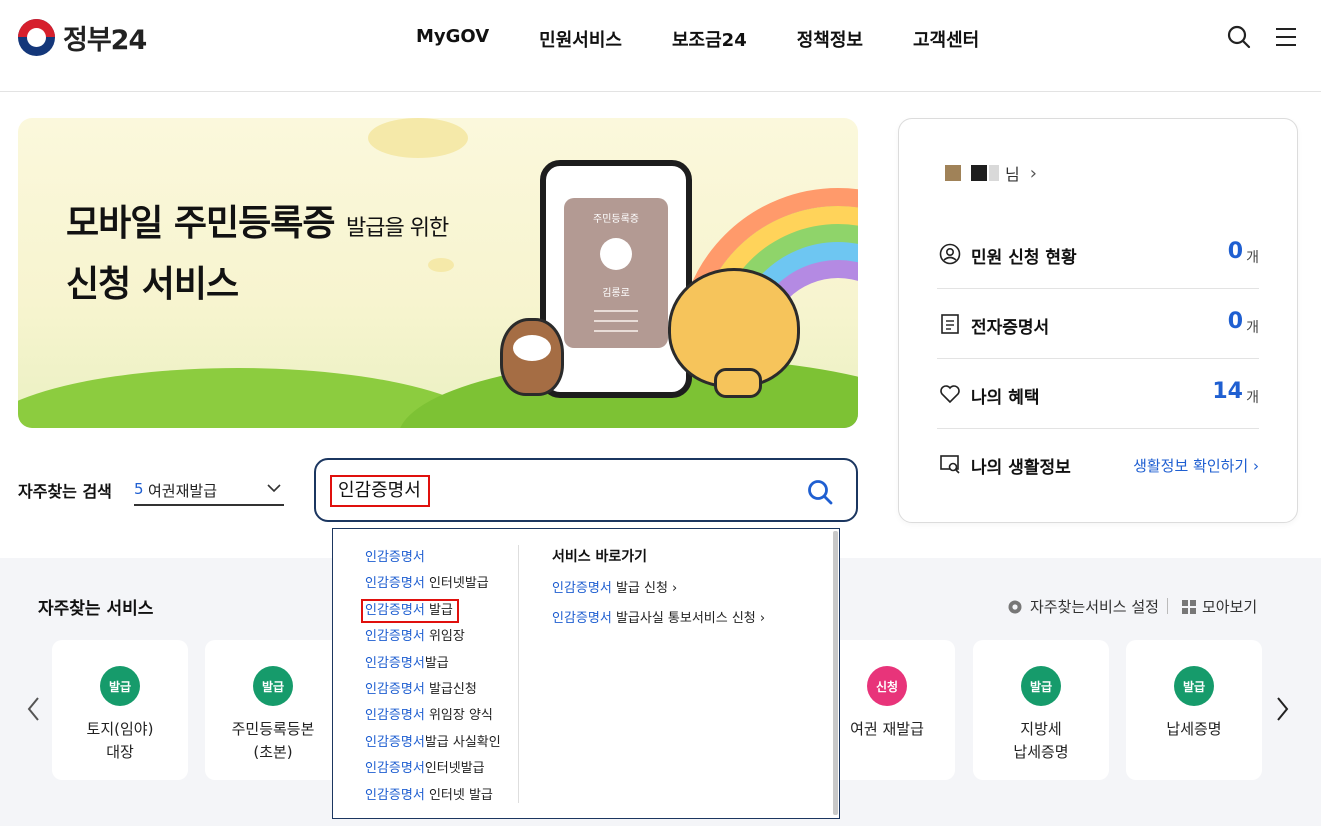 This screenshot has width=1321, height=826. What do you see at coordinates (120, 710) in the screenshot?
I see `service-card: 발급 토지(임야) 대장` at bounding box center [120, 710].